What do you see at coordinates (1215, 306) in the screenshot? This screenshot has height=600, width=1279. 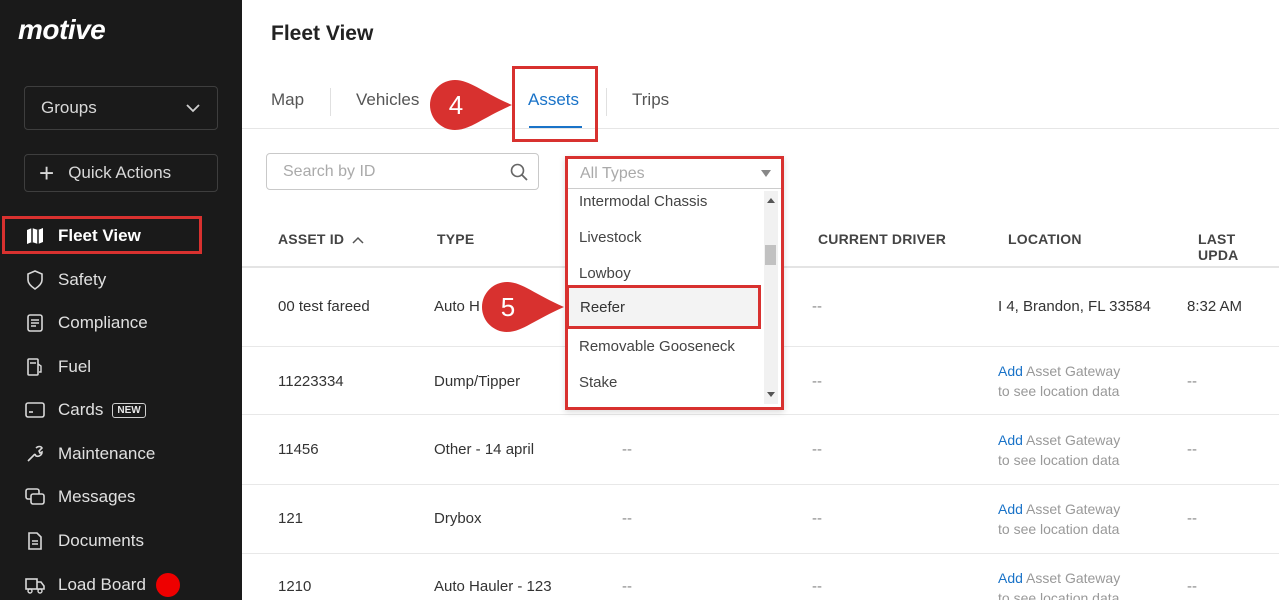 I see `last-updated-cell: 8:32 AM` at bounding box center [1215, 306].